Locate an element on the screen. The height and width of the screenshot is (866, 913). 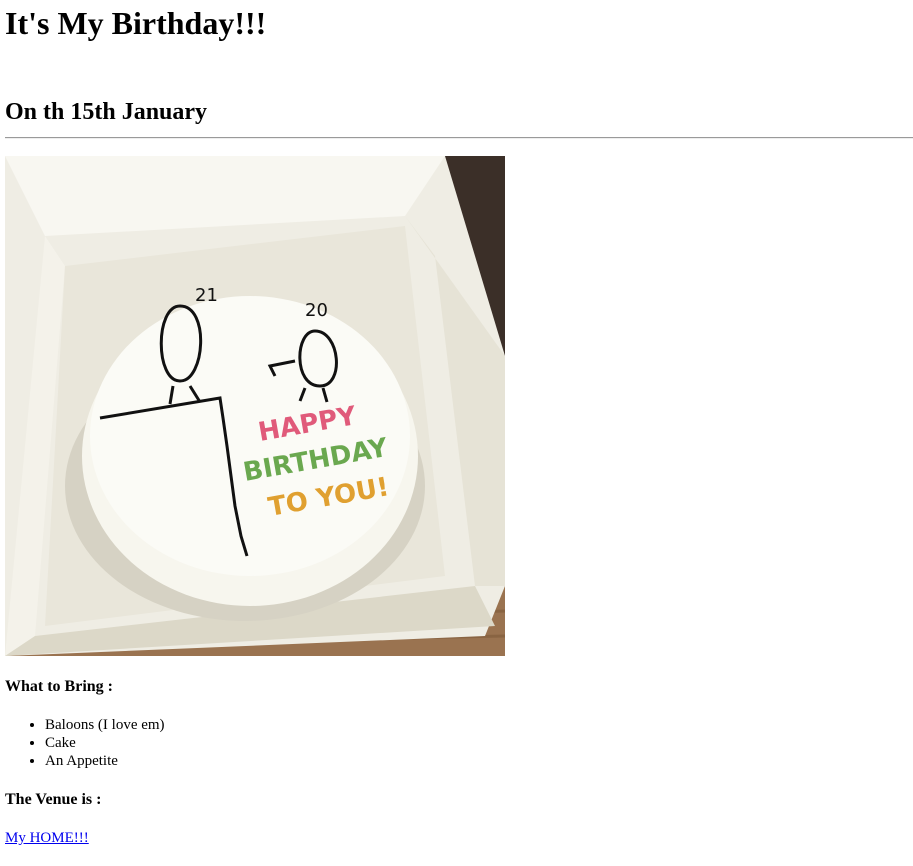
page-title: It's My Birthday!!! is located at coordinates (136, 23).